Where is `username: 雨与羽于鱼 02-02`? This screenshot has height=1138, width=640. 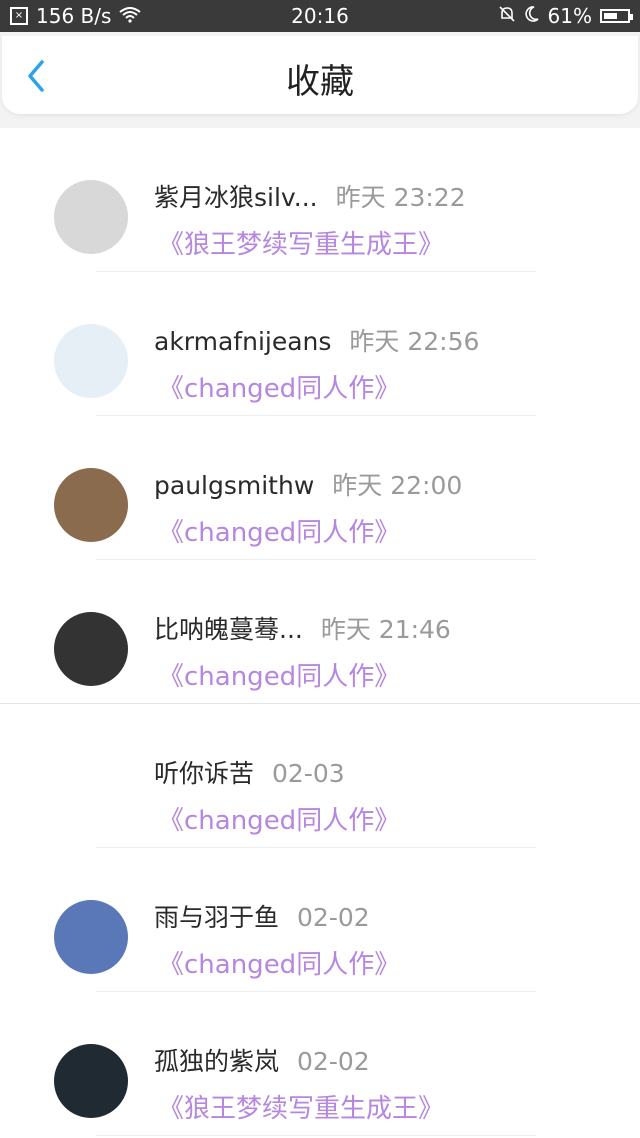 username: 雨与羽于鱼 02-02 is located at coordinates (262, 917).